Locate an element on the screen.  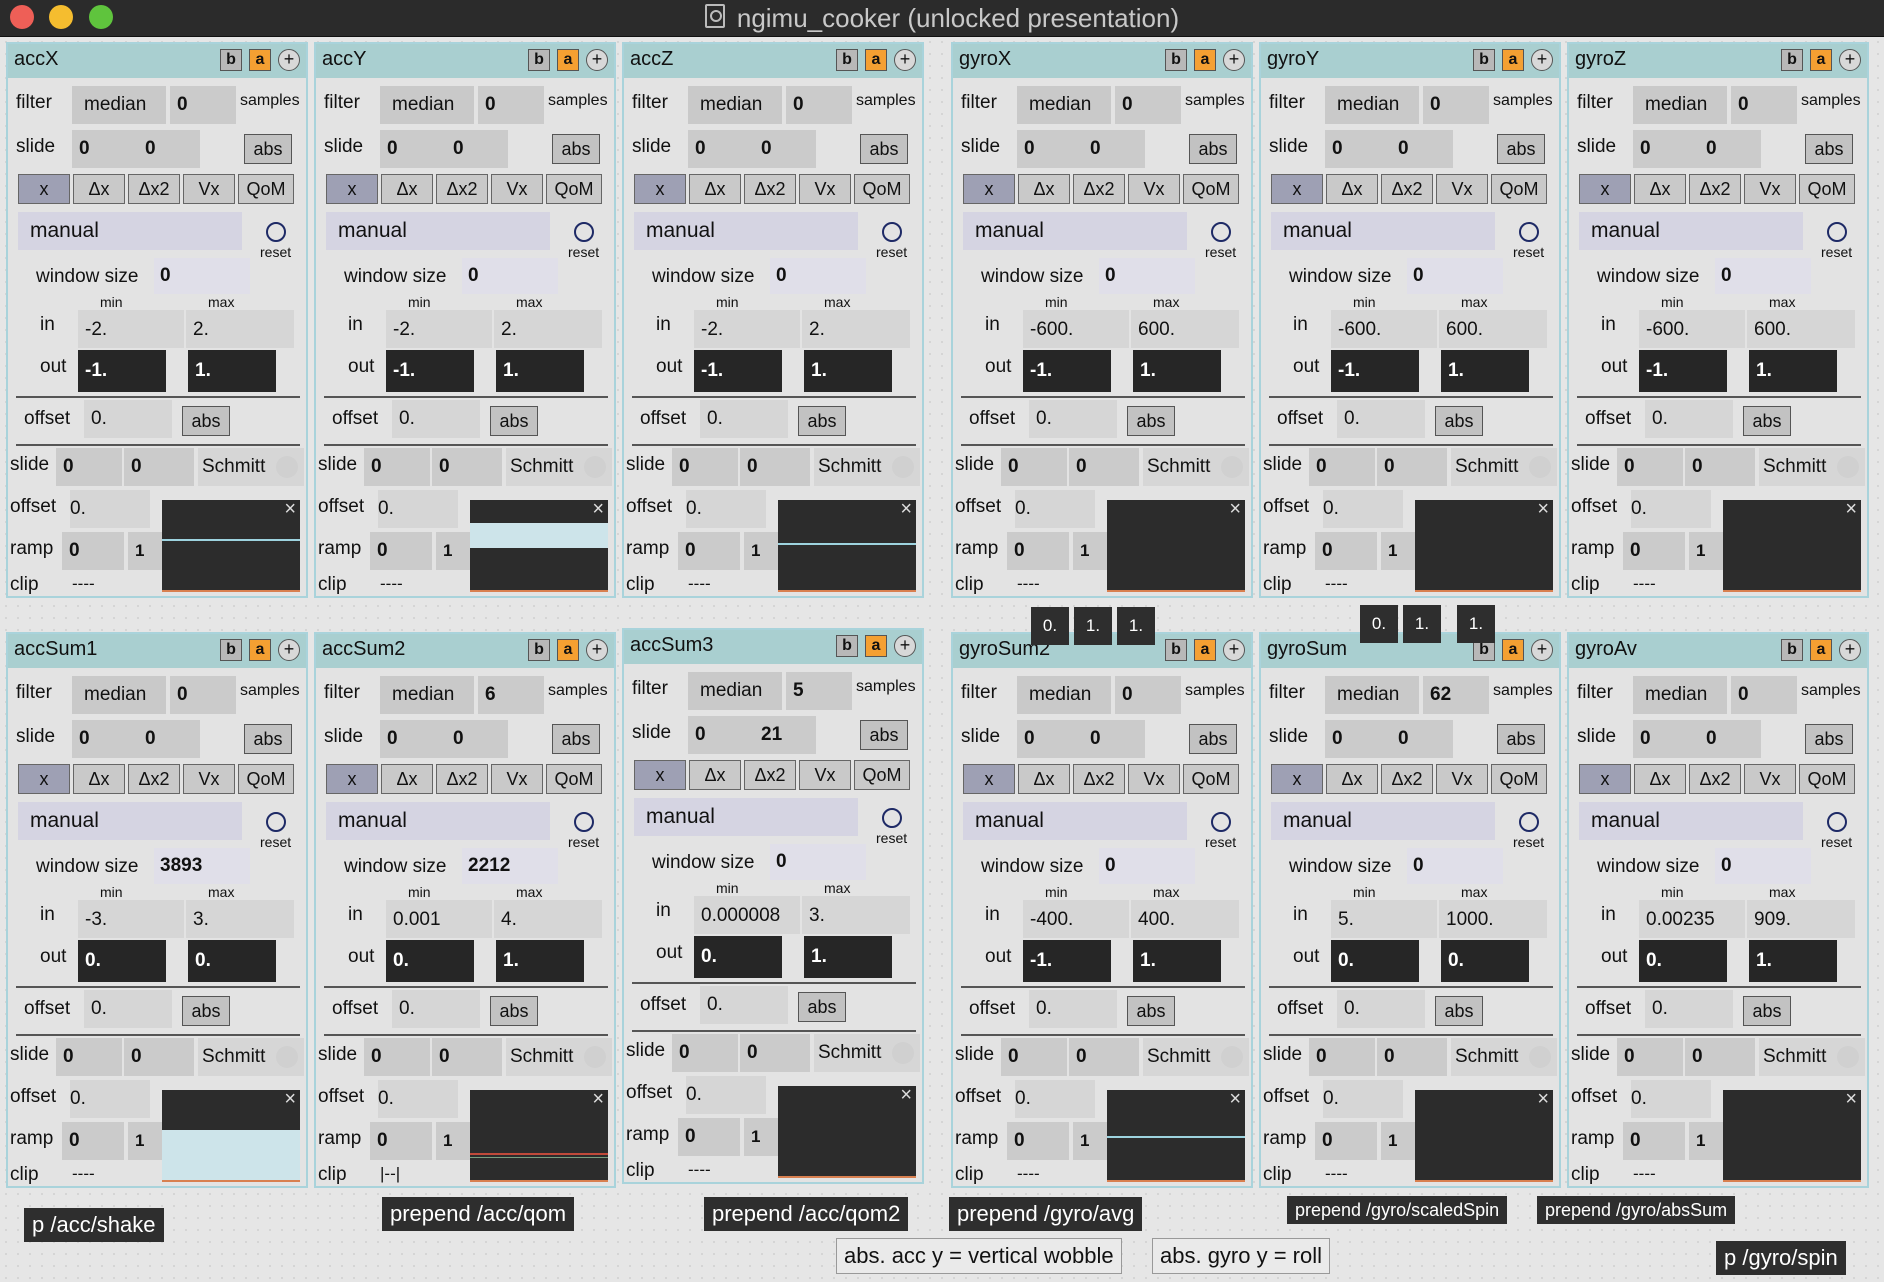
value-box: 1. is located at coordinates (1422, 624).